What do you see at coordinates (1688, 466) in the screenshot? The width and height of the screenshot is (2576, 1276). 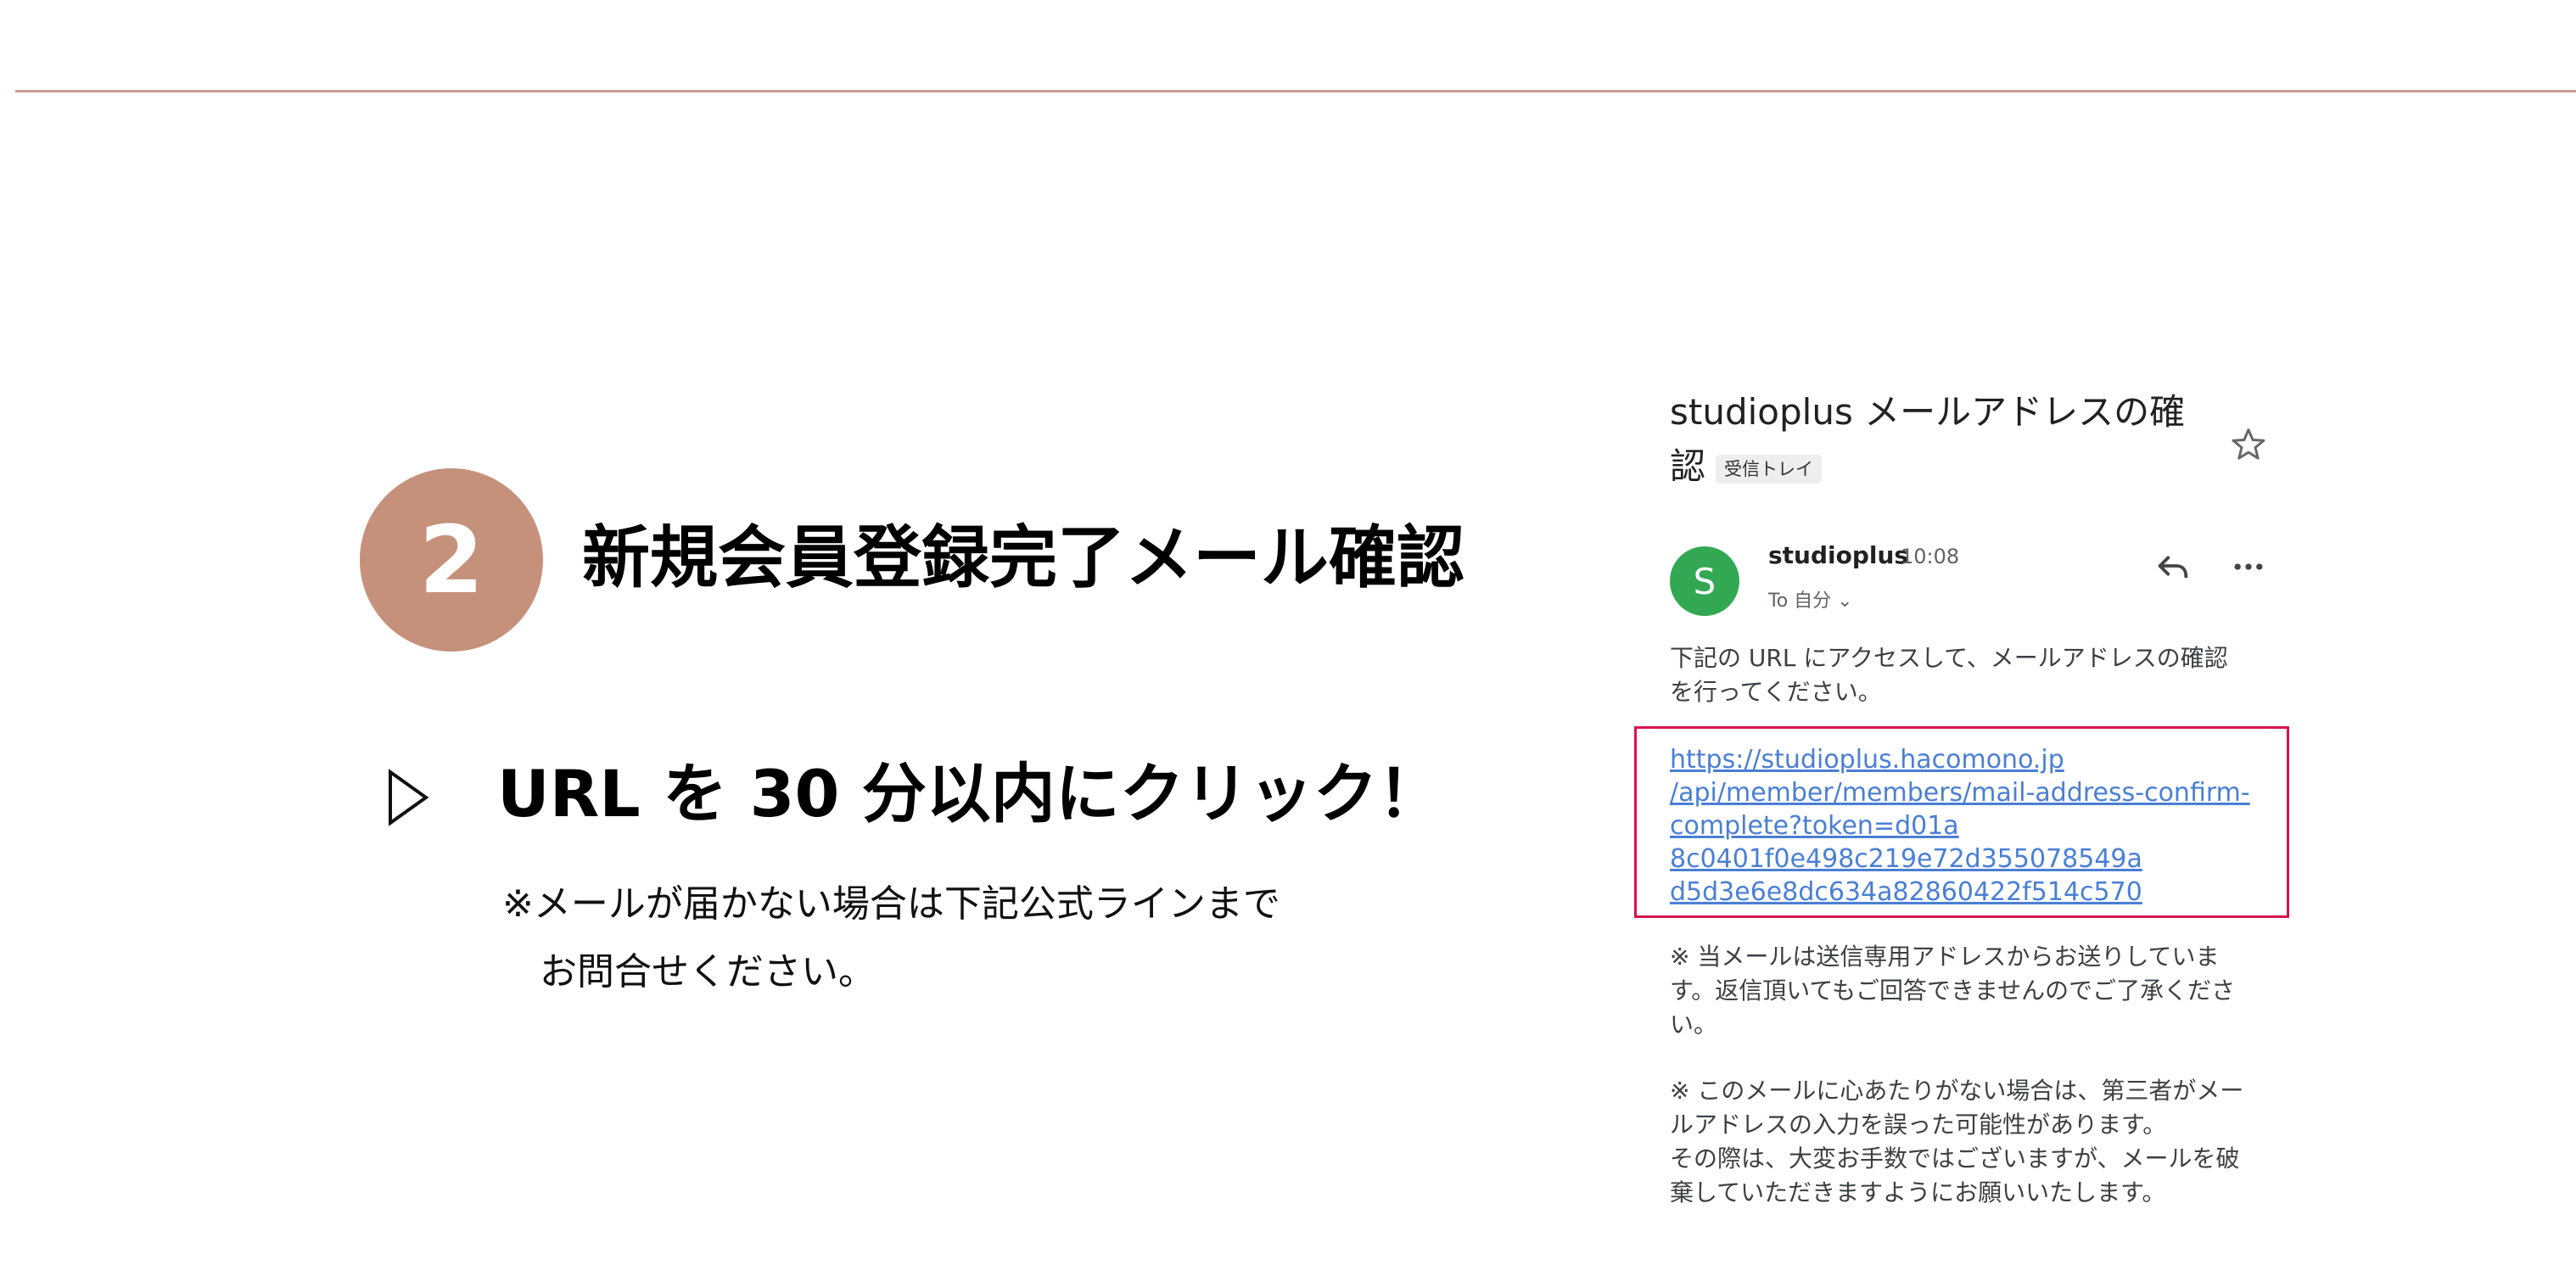 I see `email-subject-line-2: 認` at bounding box center [1688, 466].